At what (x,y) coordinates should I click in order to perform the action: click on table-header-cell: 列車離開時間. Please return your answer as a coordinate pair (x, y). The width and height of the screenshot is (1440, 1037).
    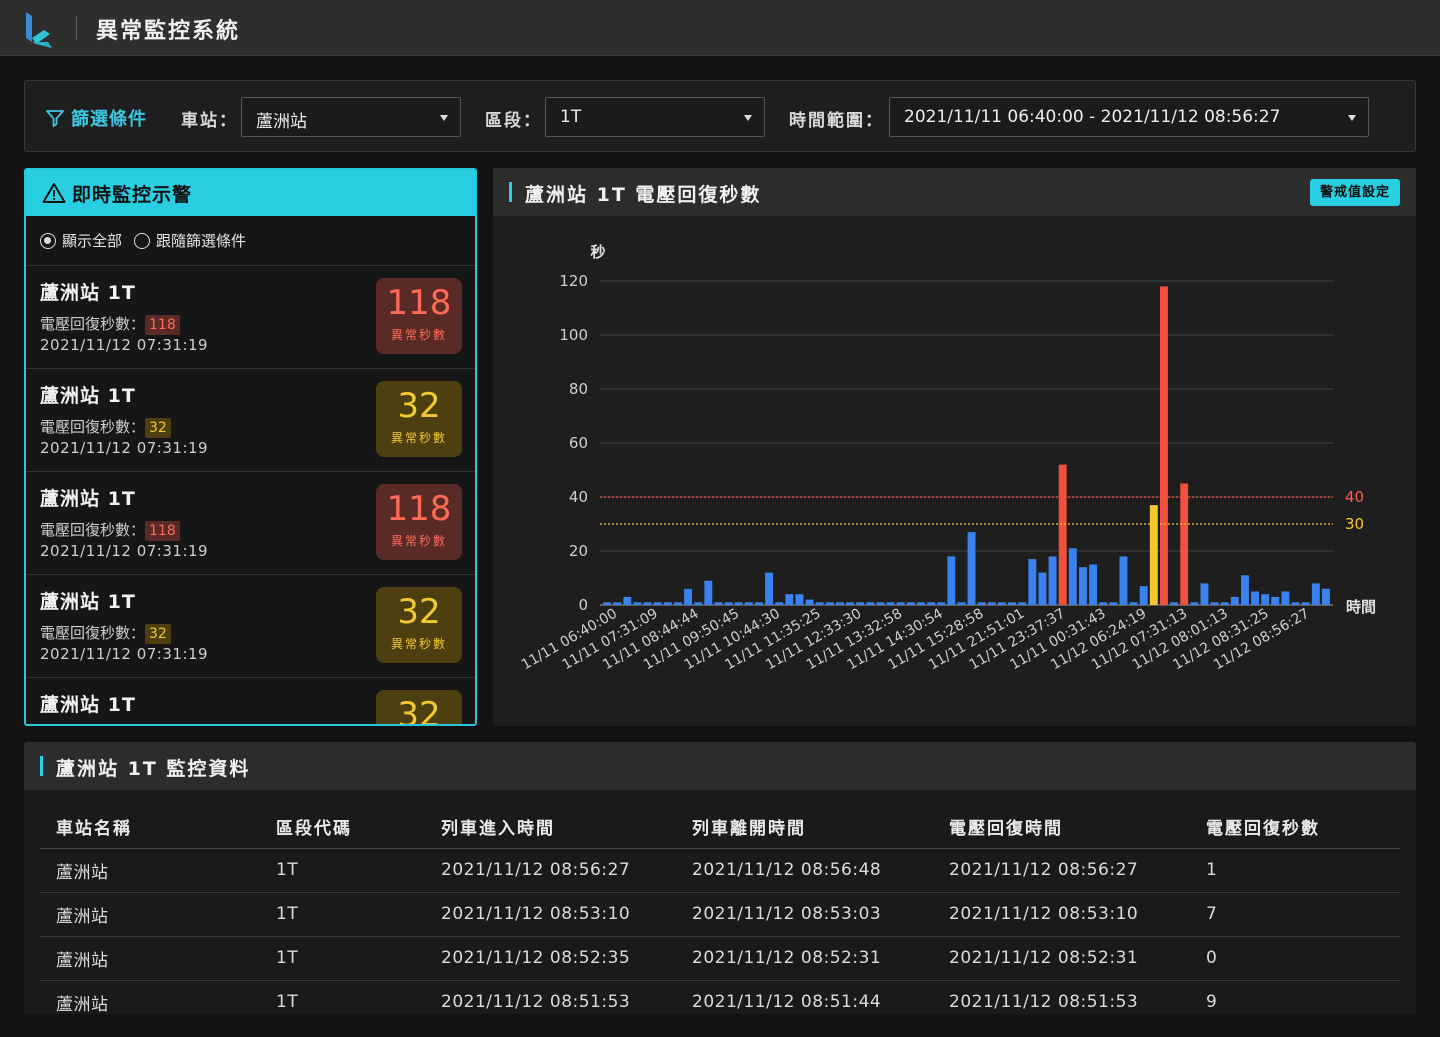
    Looking at the image, I should click on (804, 827).